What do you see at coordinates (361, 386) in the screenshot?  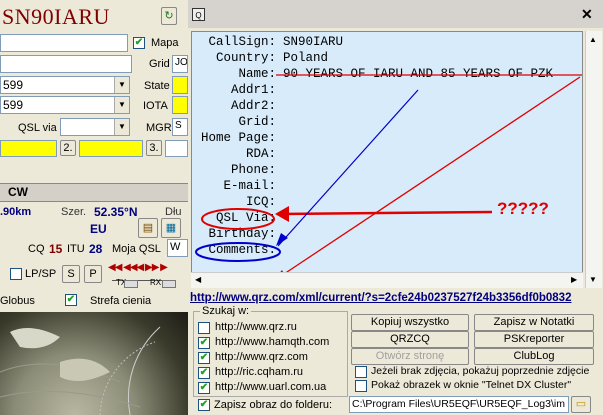 I see `telnet-image-checkbox` at bounding box center [361, 386].